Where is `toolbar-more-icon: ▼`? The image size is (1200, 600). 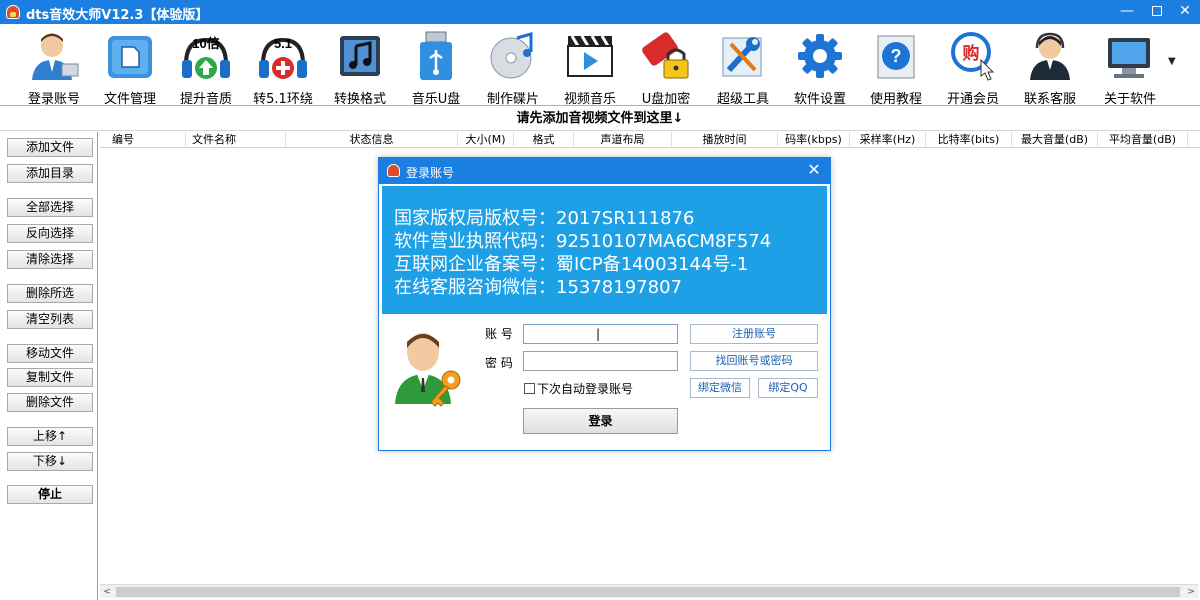
toolbar-more-icon: ▼ is located at coordinates (1172, 61).